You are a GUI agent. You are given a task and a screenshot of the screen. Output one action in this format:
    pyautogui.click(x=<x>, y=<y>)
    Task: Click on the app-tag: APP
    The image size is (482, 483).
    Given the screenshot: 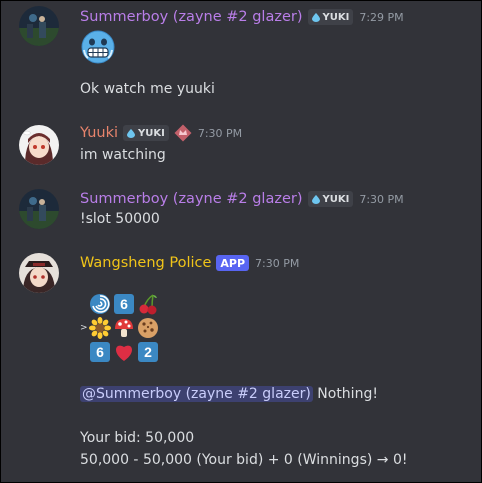 What is the action you would take?
    pyautogui.click(x=233, y=263)
    